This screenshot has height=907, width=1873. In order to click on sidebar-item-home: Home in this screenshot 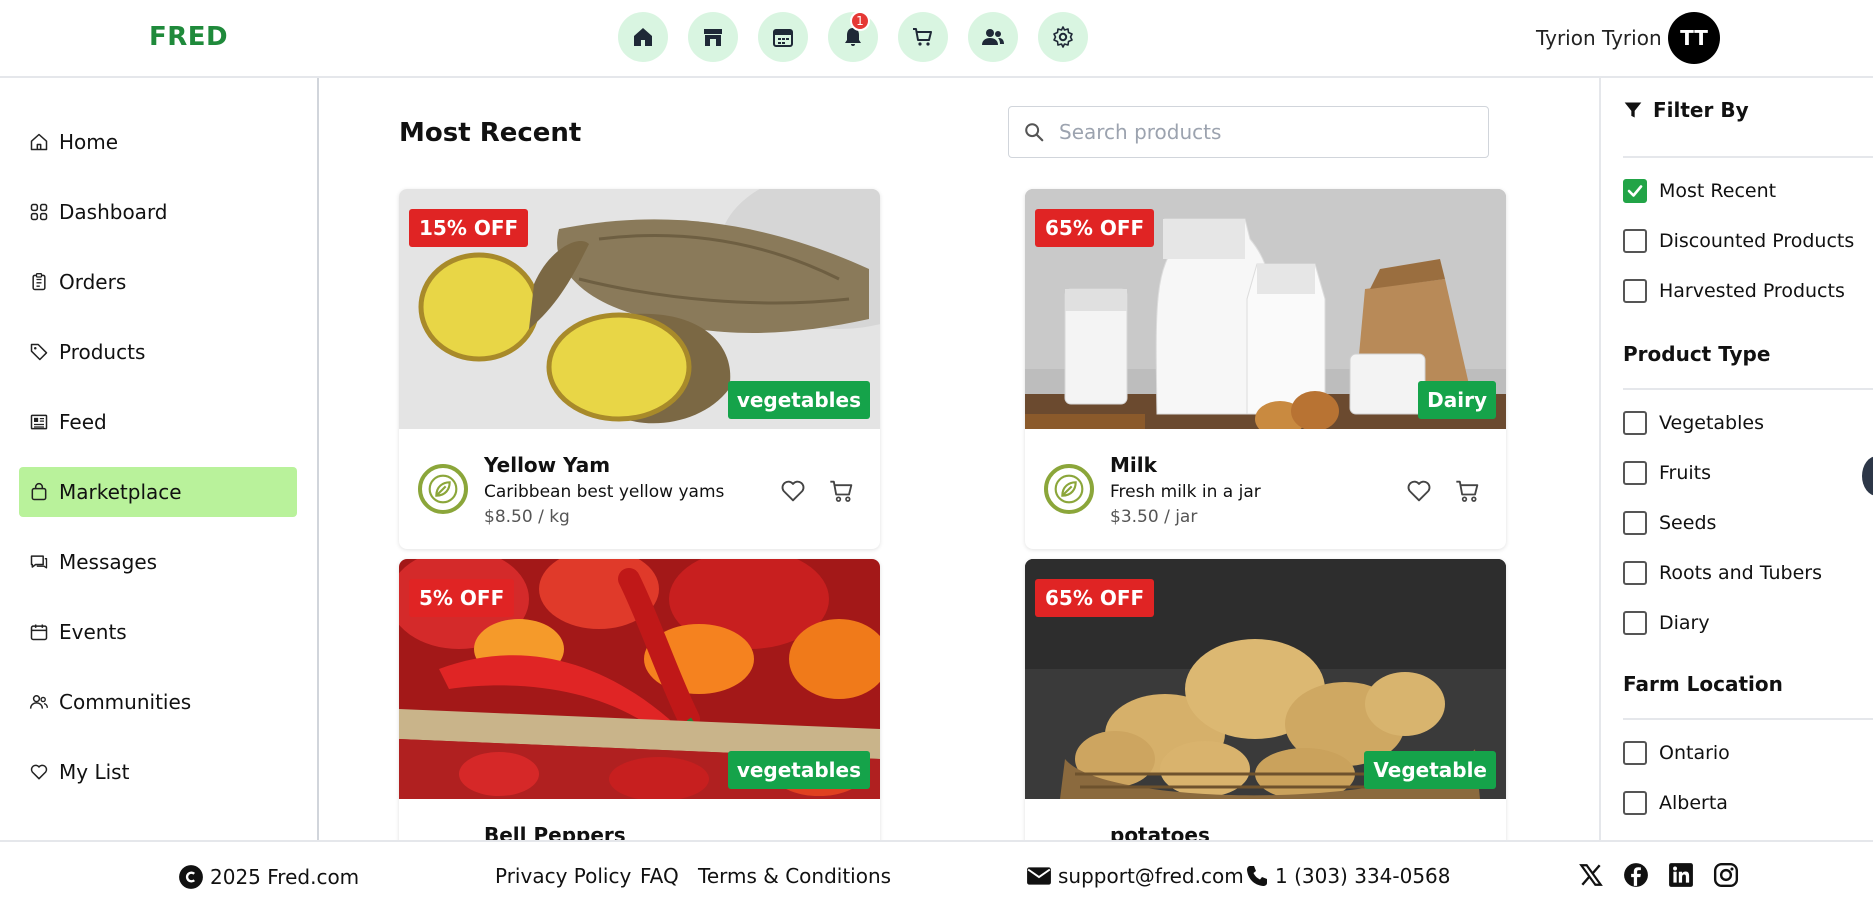, I will do `click(158, 142)`.